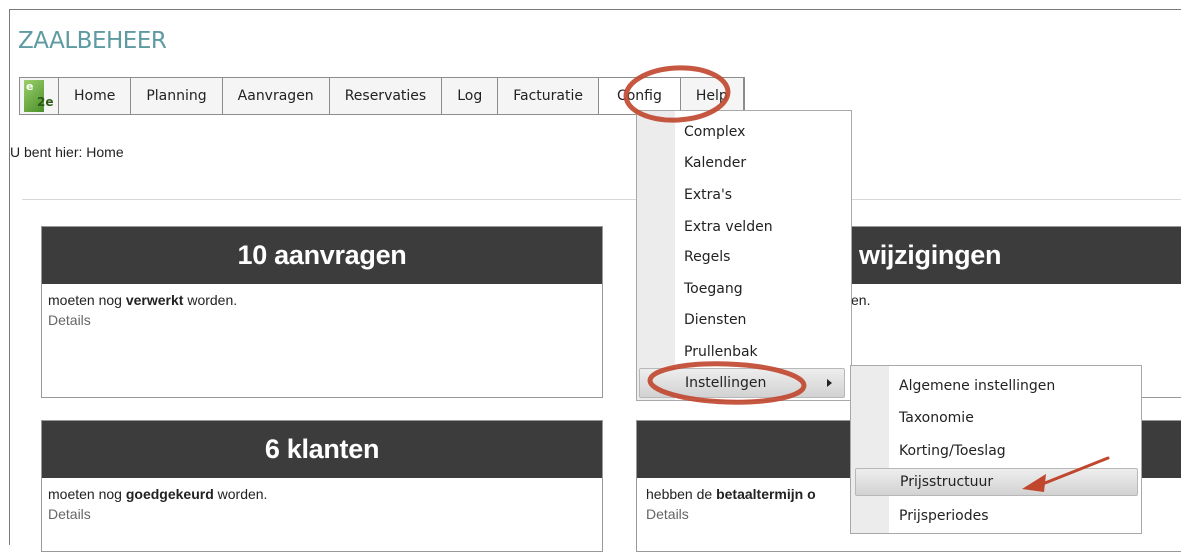  What do you see at coordinates (154, 300) in the screenshot?
I see `card-text-bold: verwerkt` at bounding box center [154, 300].